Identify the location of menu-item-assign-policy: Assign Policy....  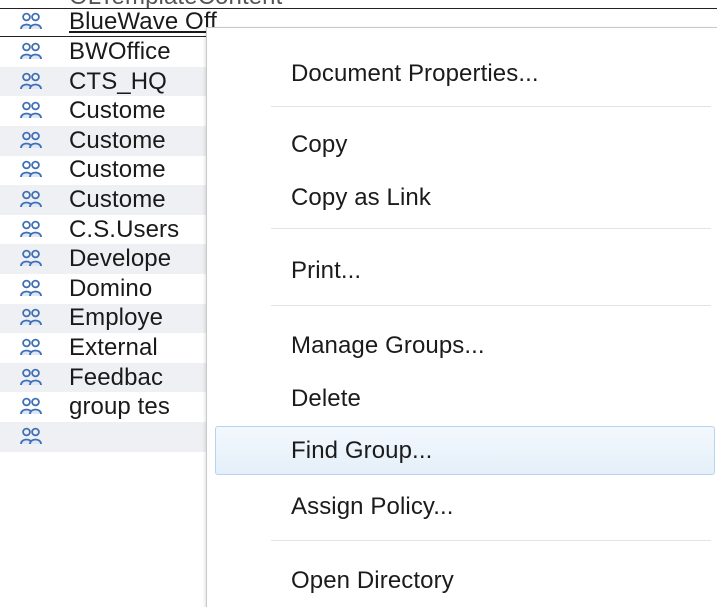
(372, 507).